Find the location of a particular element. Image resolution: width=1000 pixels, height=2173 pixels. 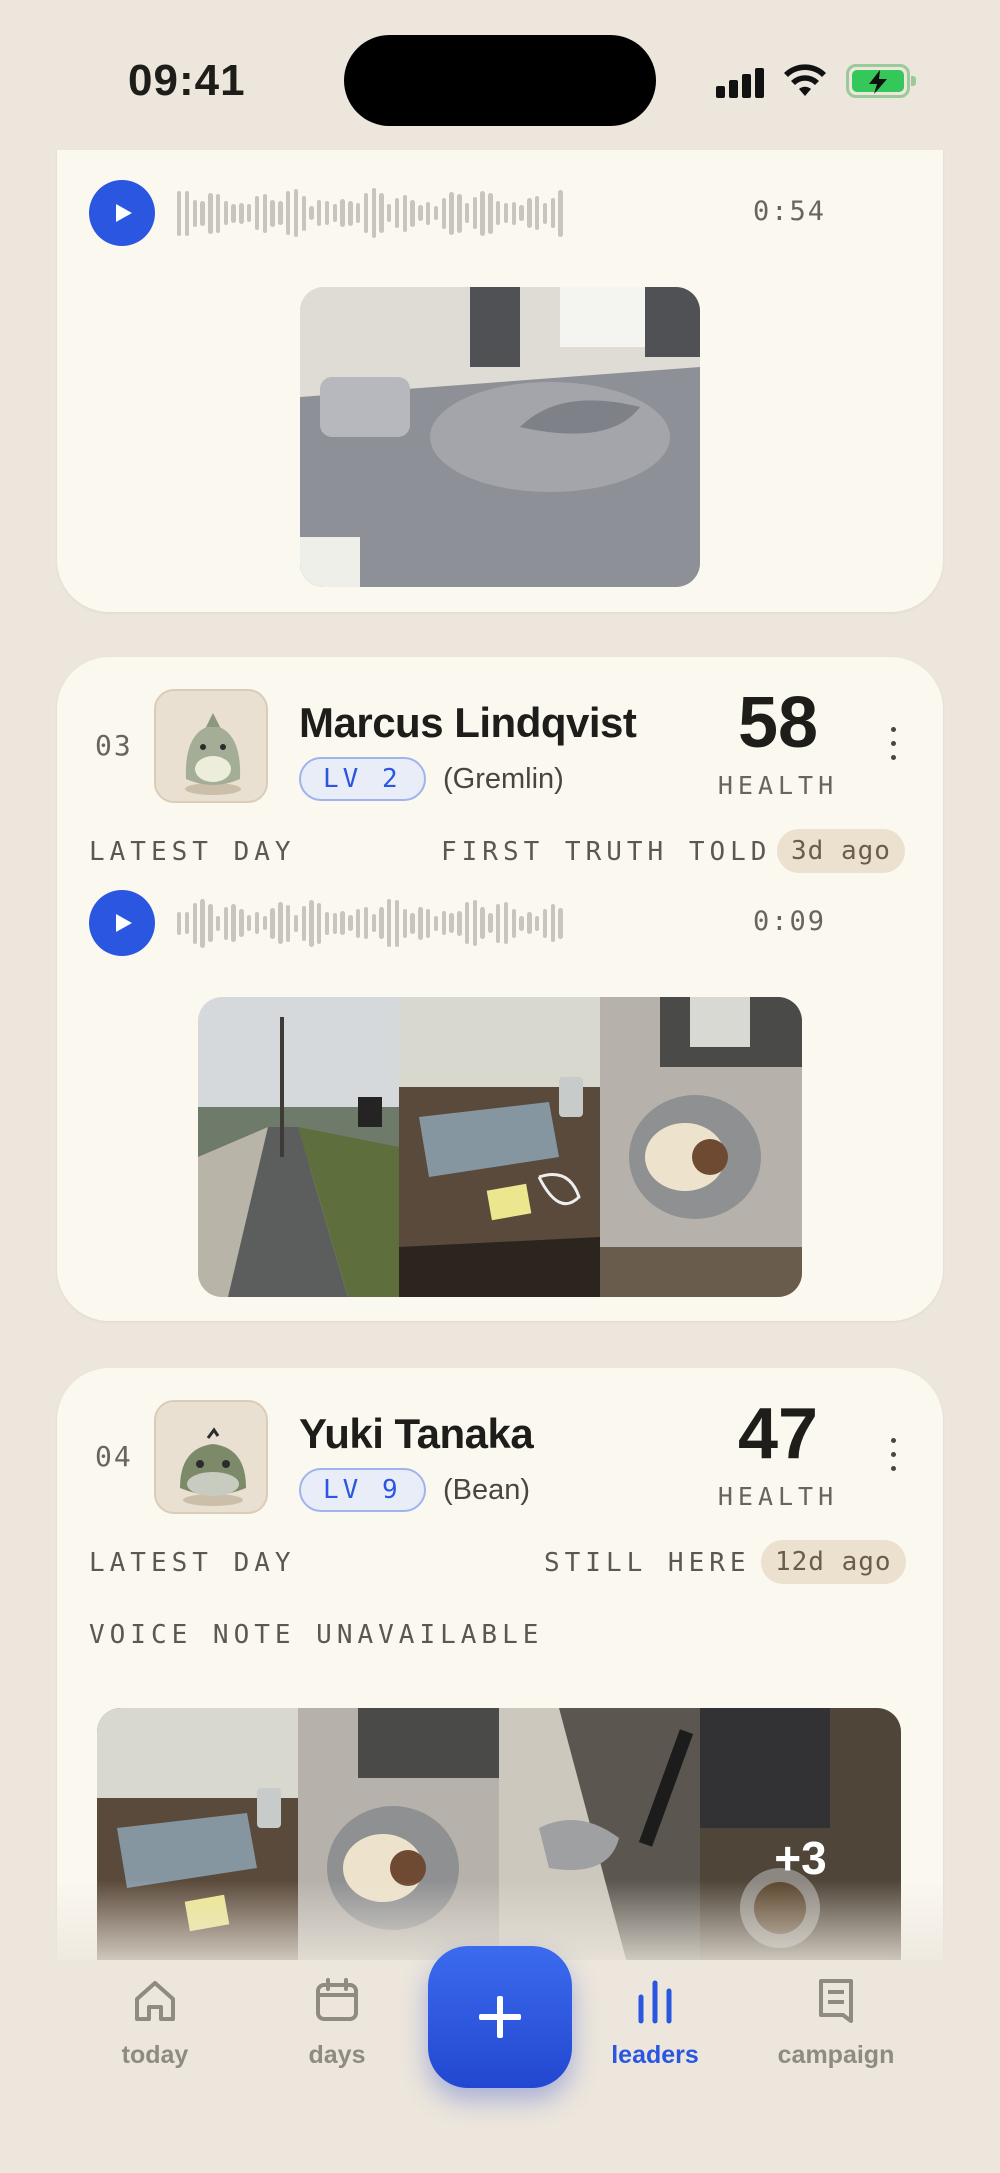

dynamic-island is located at coordinates (500, 80).